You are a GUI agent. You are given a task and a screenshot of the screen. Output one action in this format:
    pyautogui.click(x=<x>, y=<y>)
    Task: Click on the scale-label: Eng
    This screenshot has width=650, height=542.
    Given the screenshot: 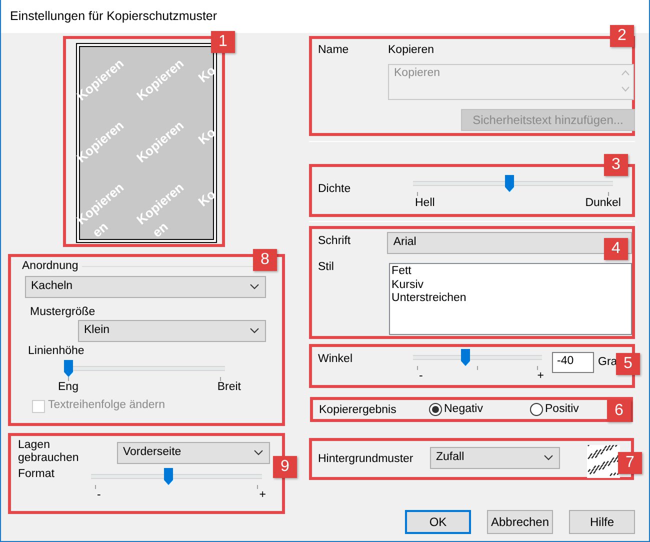 What is the action you would take?
    pyautogui.click(x=68, y=388)
    